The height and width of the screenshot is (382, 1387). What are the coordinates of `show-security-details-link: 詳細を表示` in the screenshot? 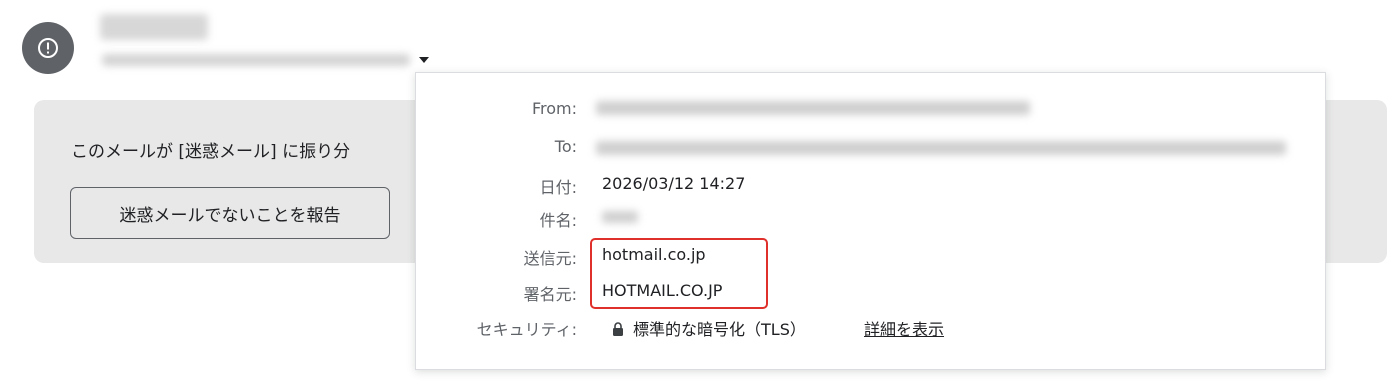 It's located at (904, 328).